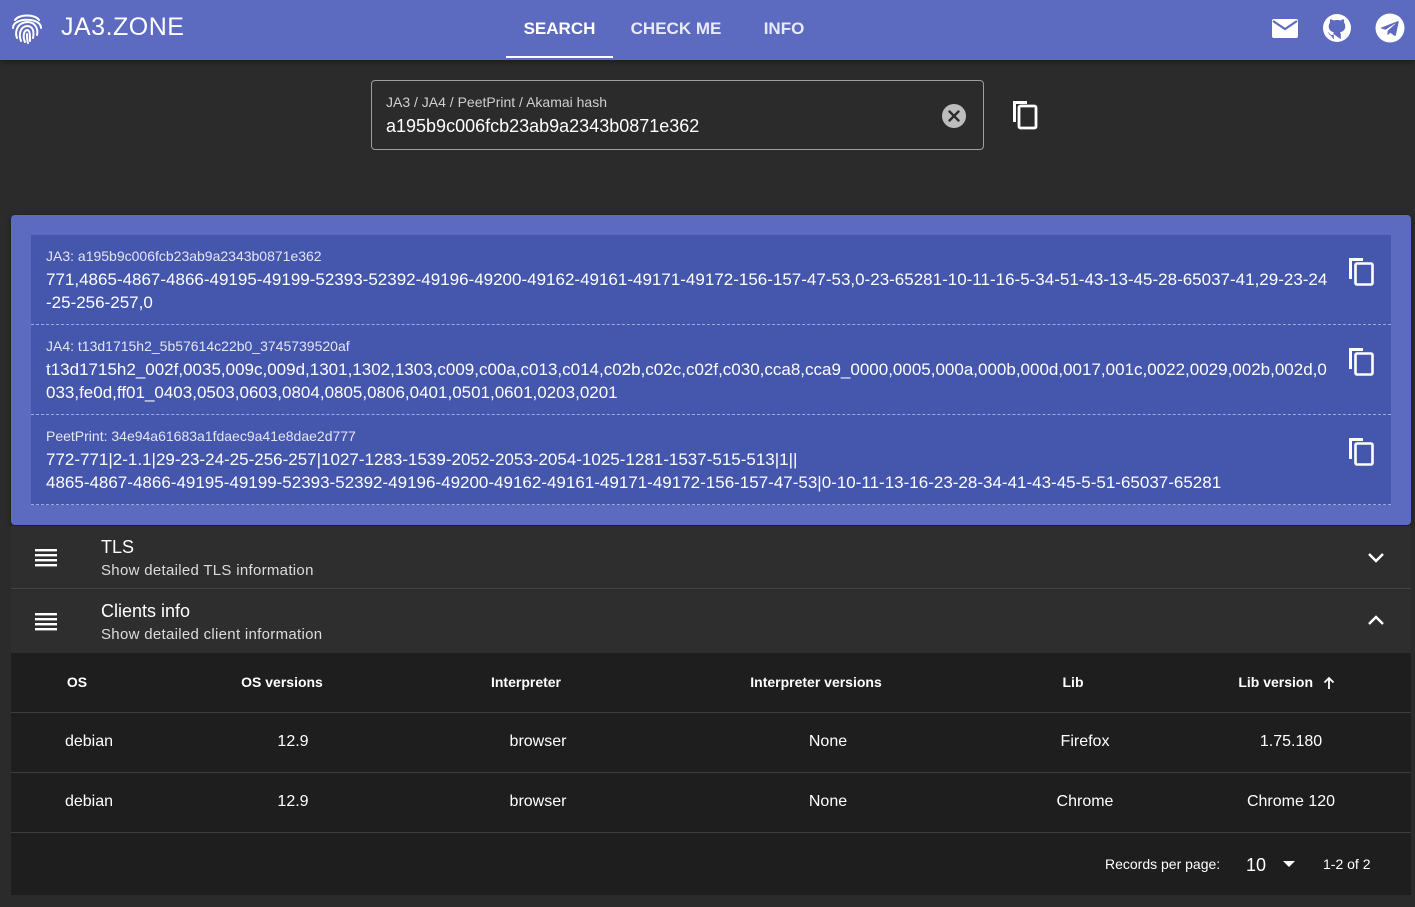  I want to click on search-field-label: JA3 / JA4 / PeetPrint / Akamai hash, so click(496, 102).